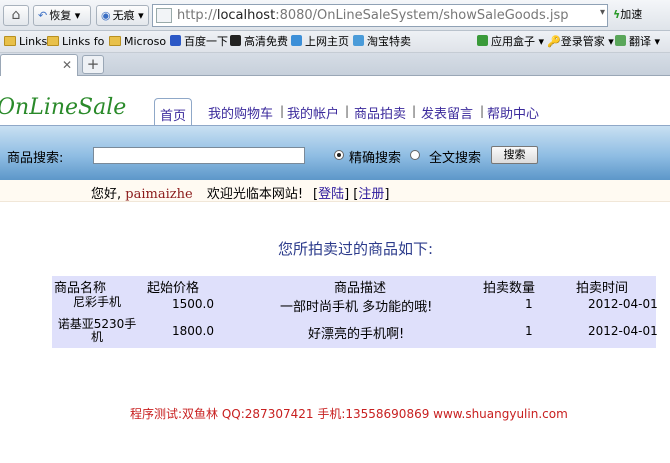 The image size is (670, 463). I want to click on baidu-icon, so click(175, 40).